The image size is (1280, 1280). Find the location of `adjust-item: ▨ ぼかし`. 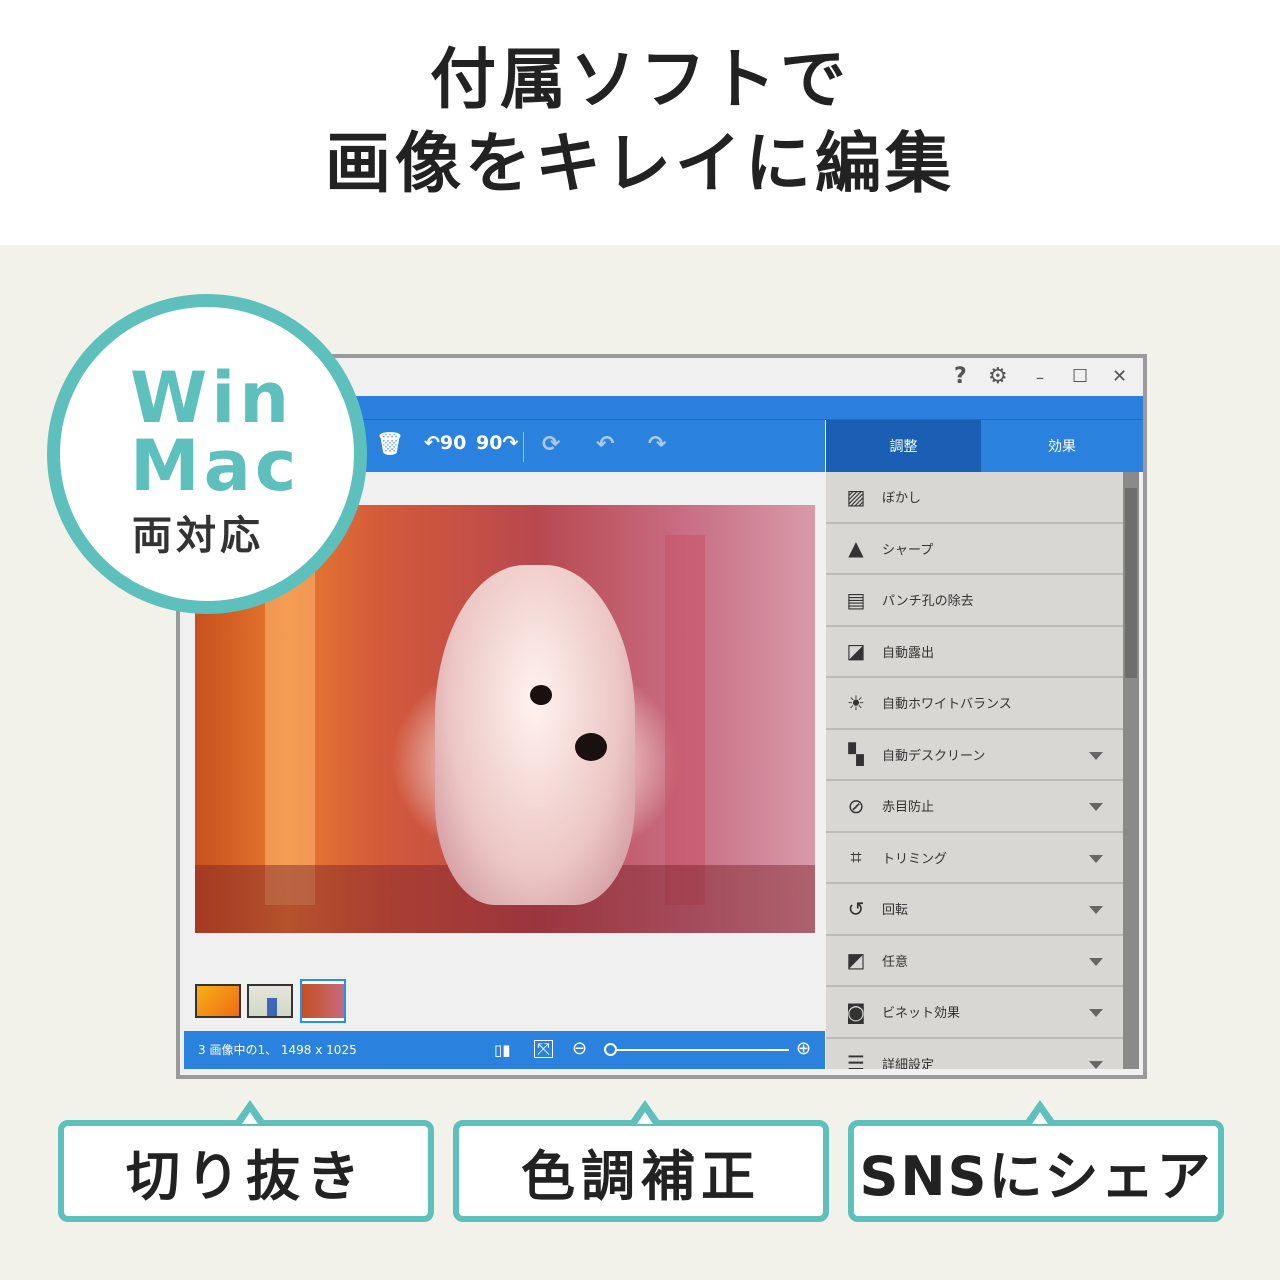

adjust-item: ▨ ぼかし is located at coordinates (974, 498).